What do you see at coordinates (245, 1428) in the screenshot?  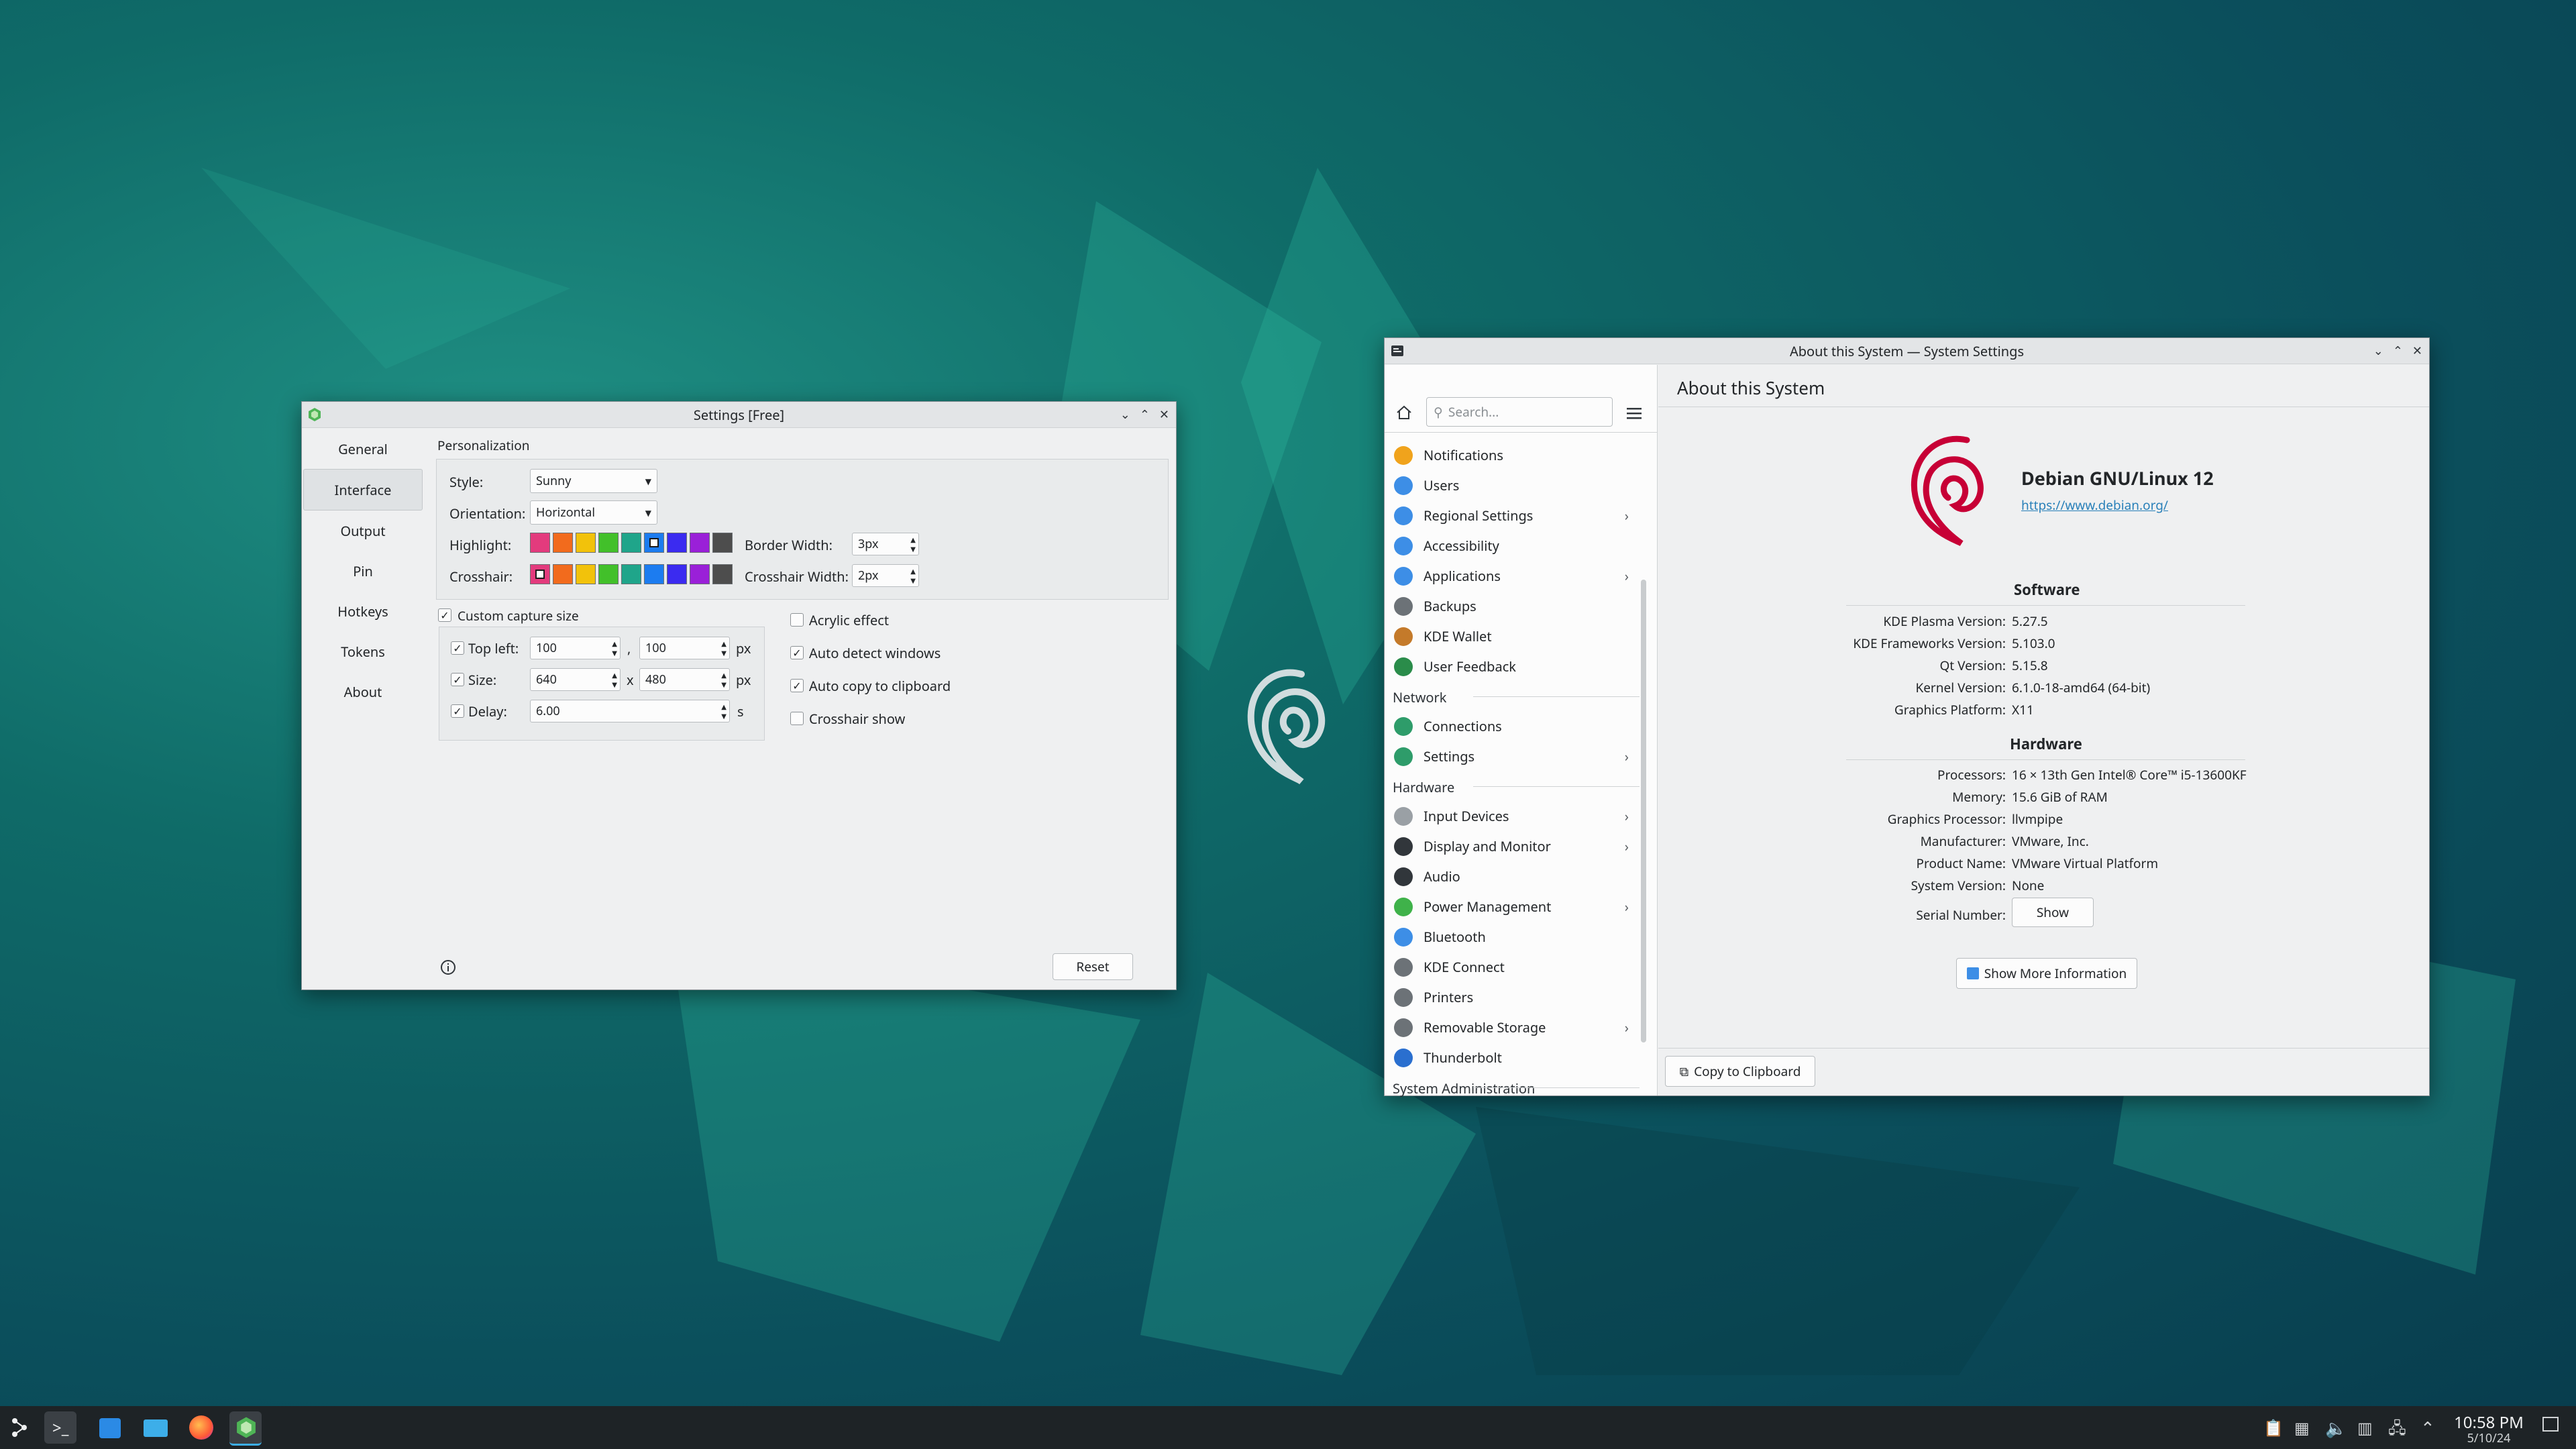 I see `taskbar-snipaste` at bounding box center [245, 1428].